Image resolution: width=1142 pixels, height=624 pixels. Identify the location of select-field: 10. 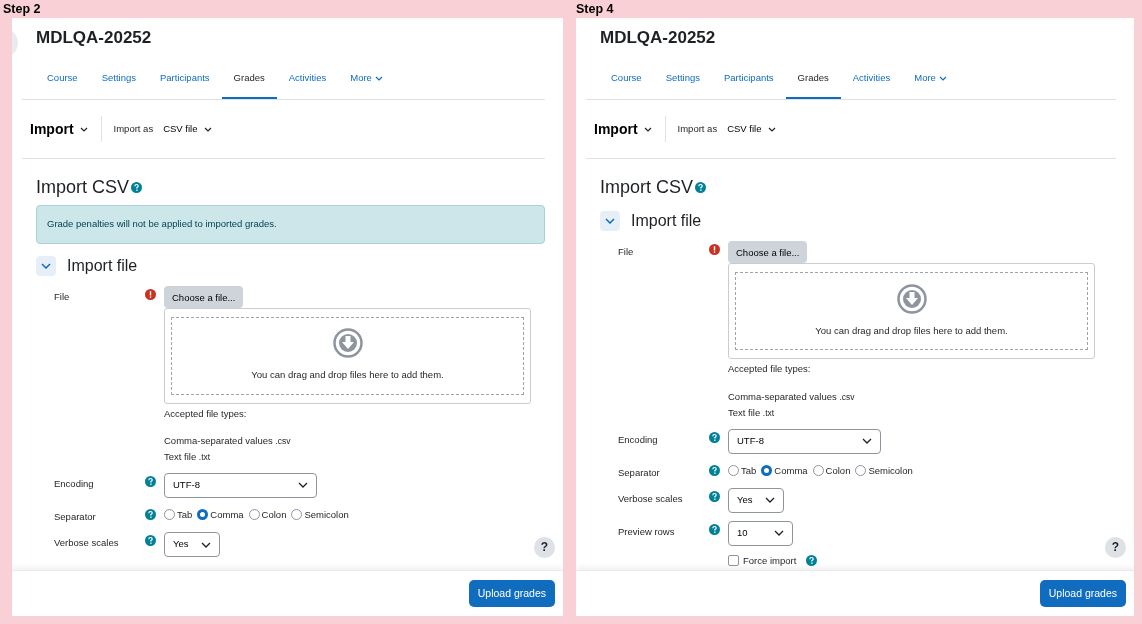
(760, 533).